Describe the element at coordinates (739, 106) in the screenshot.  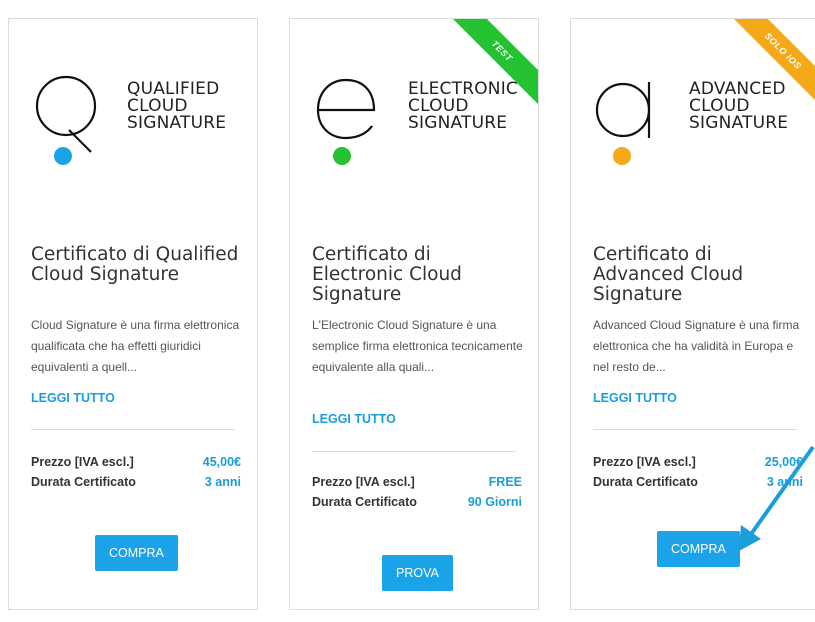
I see `brand-name: ADVANCED CLOUD SIGNATURE` at that location.